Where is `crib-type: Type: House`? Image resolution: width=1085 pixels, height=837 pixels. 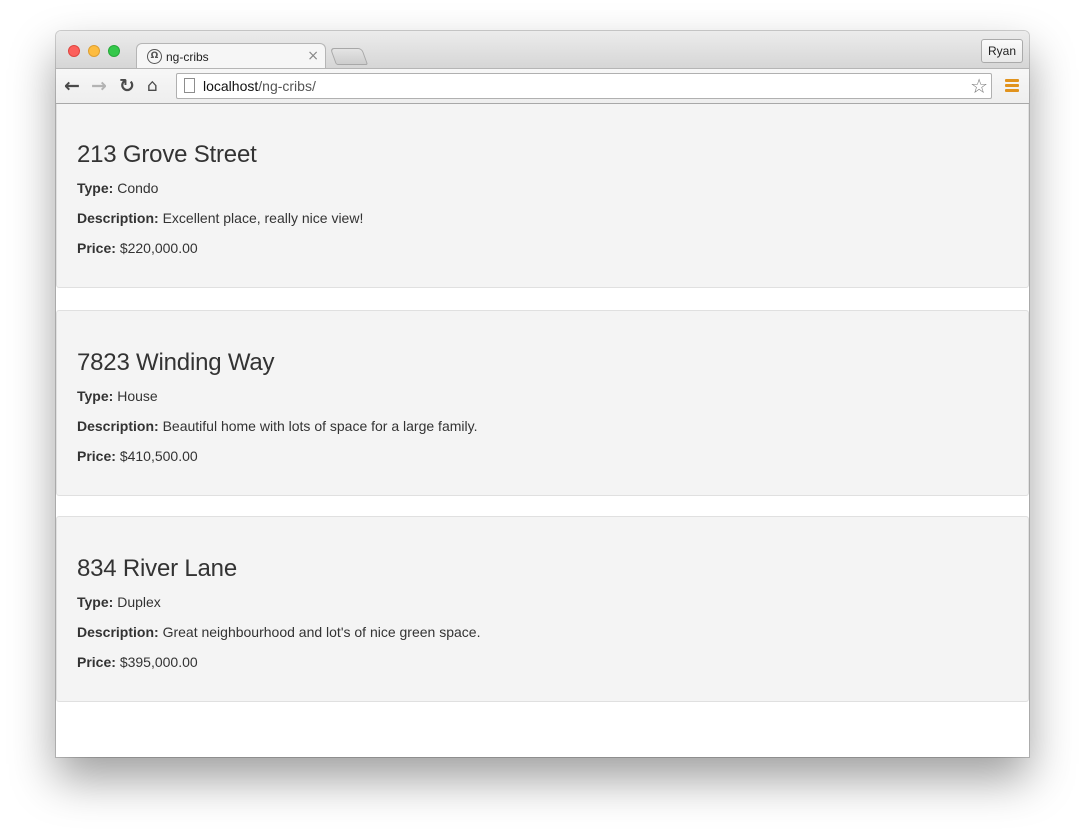
crib-type: Type: House is located at coordinates (117, 396).